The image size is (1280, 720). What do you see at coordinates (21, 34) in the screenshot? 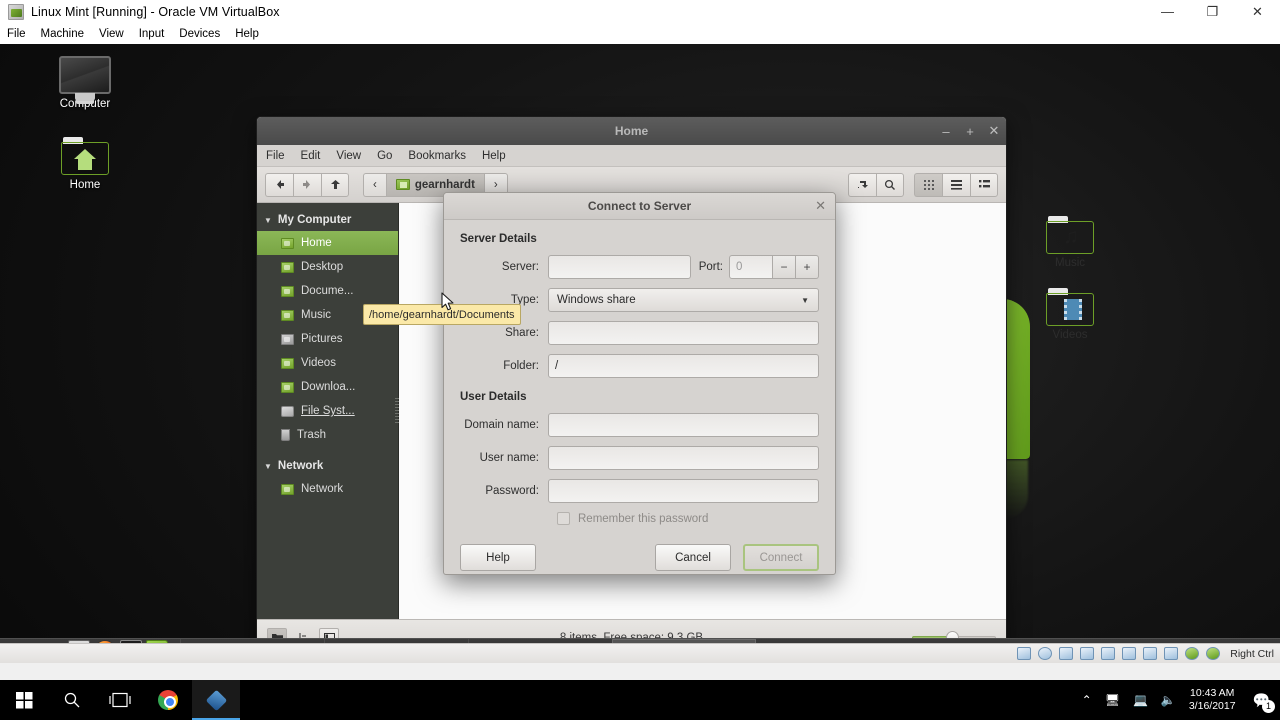
I see `menu-file: File` at bounding box center [21, 34].